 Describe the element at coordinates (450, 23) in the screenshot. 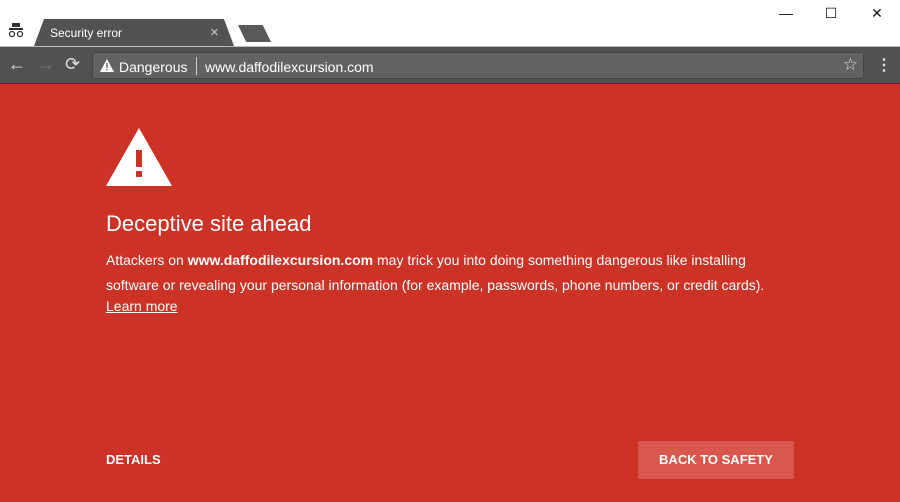

I see `title-bar: Security error × — ☐ ✕` at that location.